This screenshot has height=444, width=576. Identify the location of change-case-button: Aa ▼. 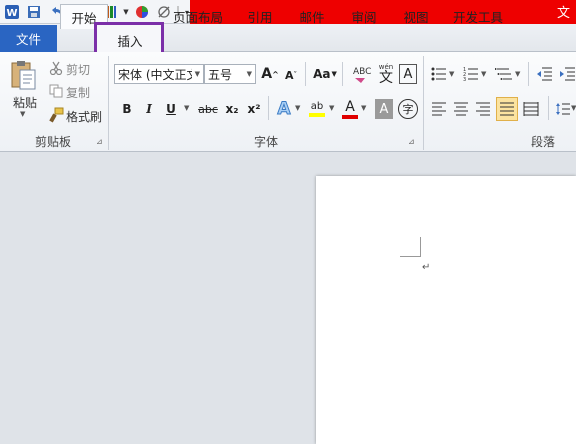
(325, 74).